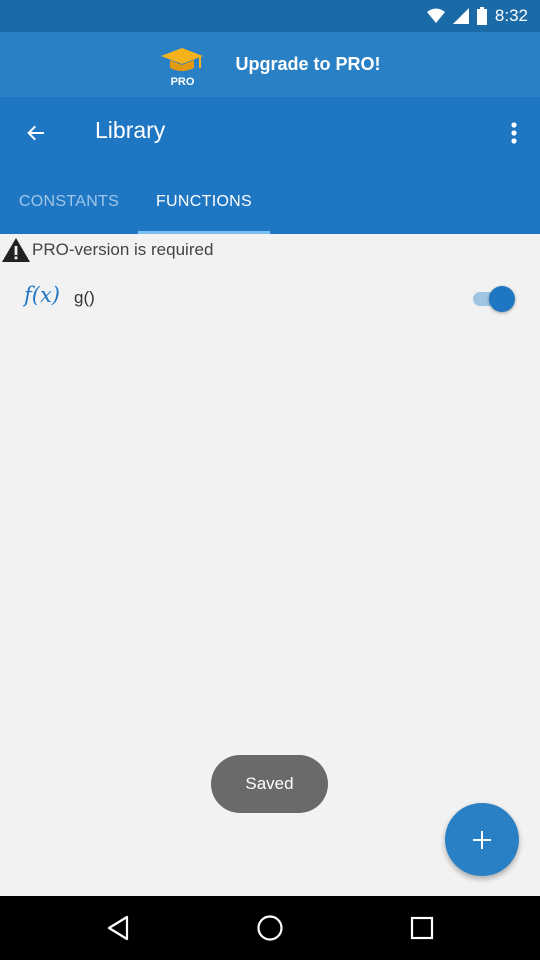 The width and height of the screenshot is (540, 960). I want to click on function-toggle, so click(494, 299).